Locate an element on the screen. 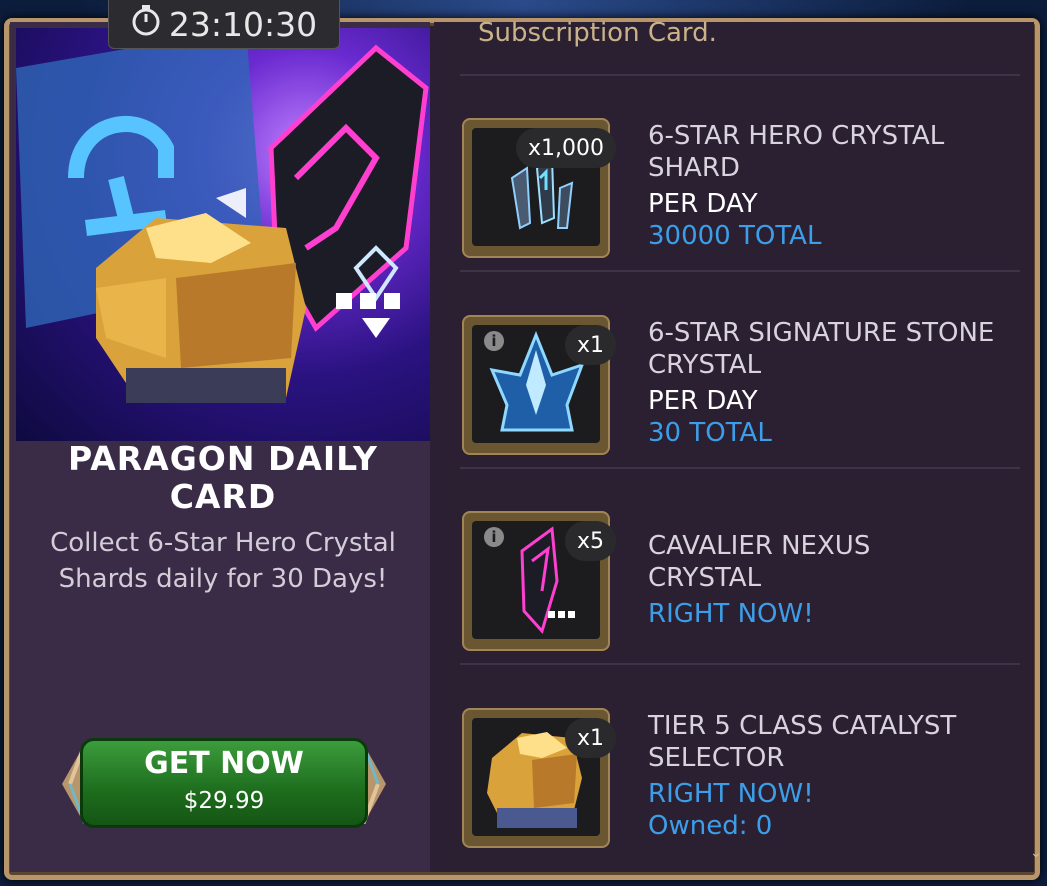  button-label: GET NOW is located at coordinates (224, 763).